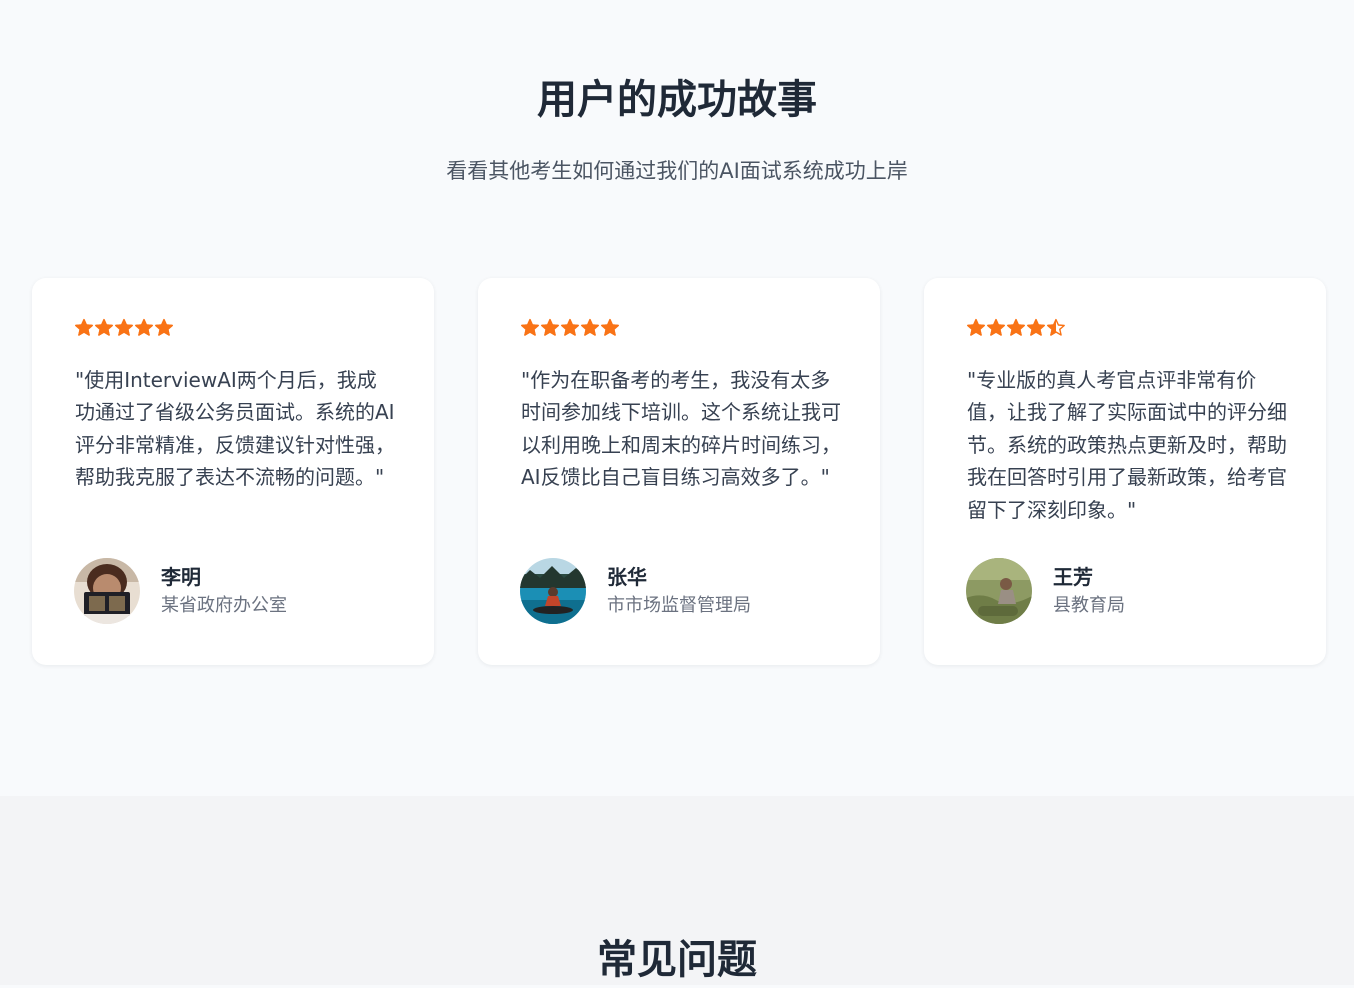 This screenshot has height=988, width=1354. What do you see at coordinates (627, 577) in the screenshot?
I see `author-name: 张华` at bounding box center [627, 577].